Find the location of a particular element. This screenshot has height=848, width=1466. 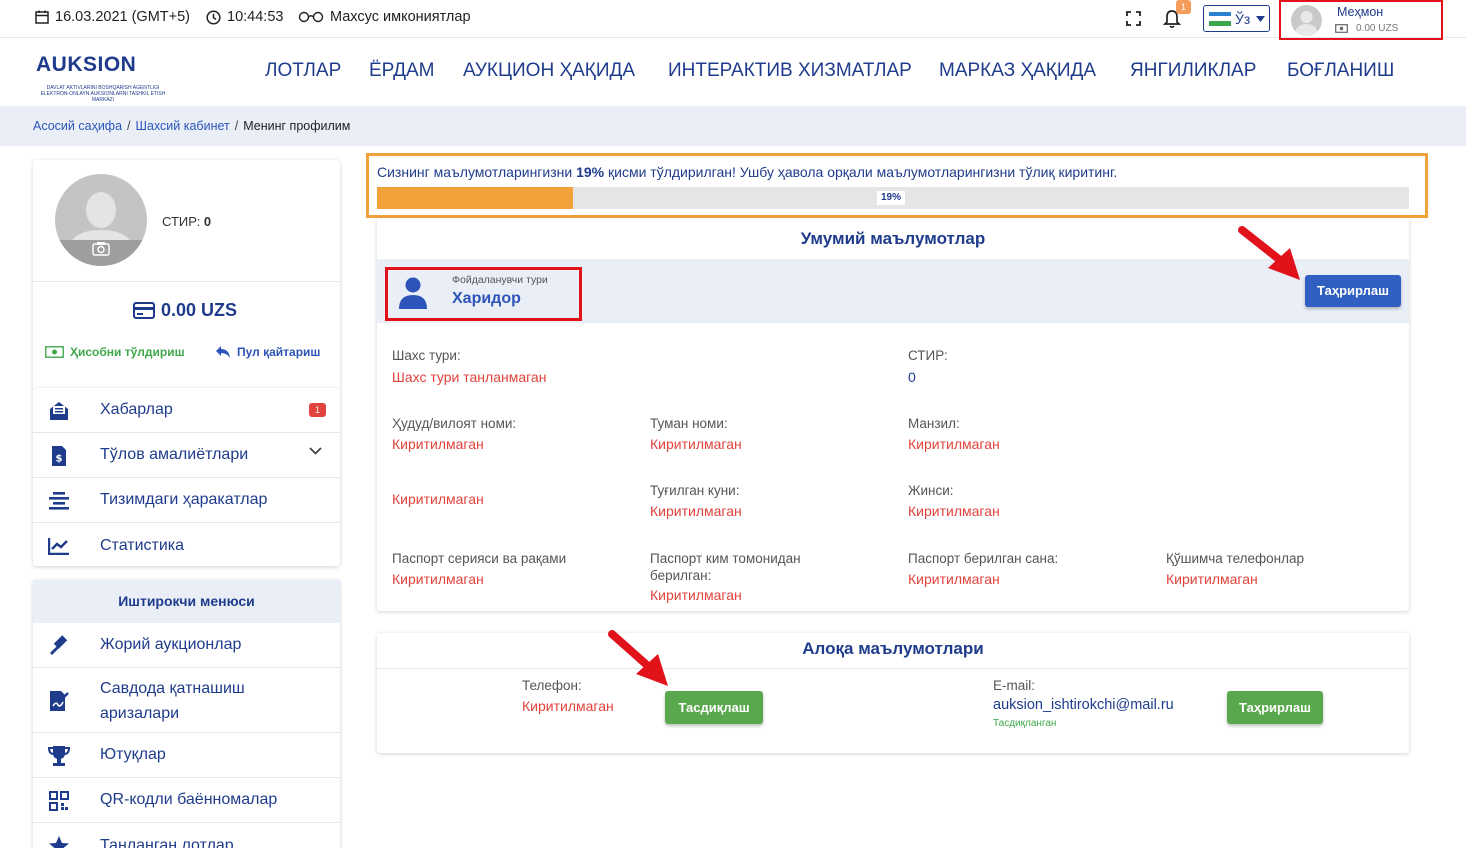

menu-item-favorite-lots: Танланган лотлар is located at coordinates (186, 835).